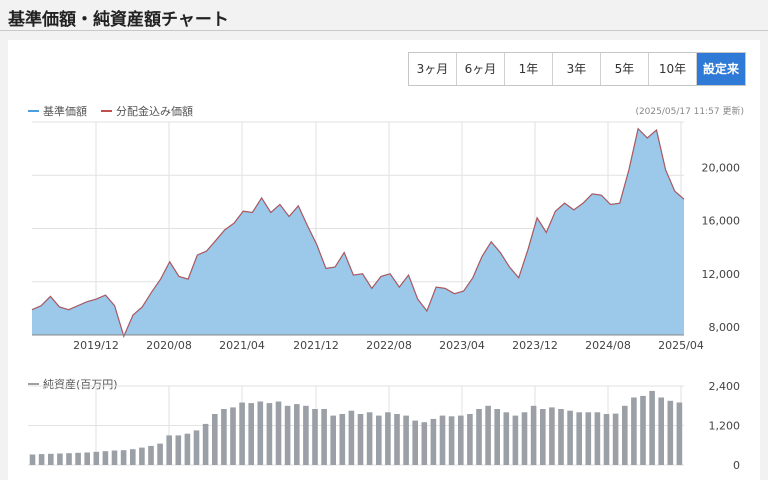  What do you see at coordinates (462, 345) in the screenshot?
I see `x-tick-label: 2023/04` at bounding box center [462, 345].